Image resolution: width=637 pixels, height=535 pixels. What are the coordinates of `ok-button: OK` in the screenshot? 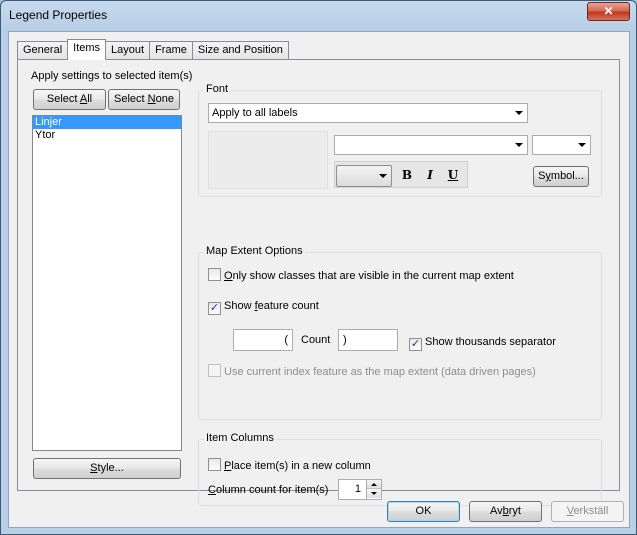 It's located at (423, 511).